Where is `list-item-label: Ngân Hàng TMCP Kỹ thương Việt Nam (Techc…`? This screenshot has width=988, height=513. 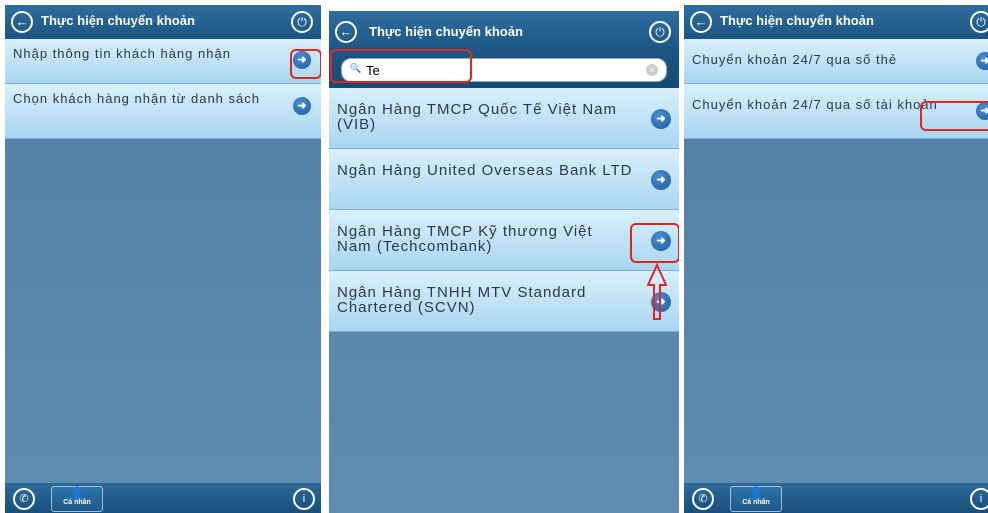
list-item-label: Ngân Hàng TMCP Kỹ thương Việt Nam (Techc… is located at coordinates (465, 239).